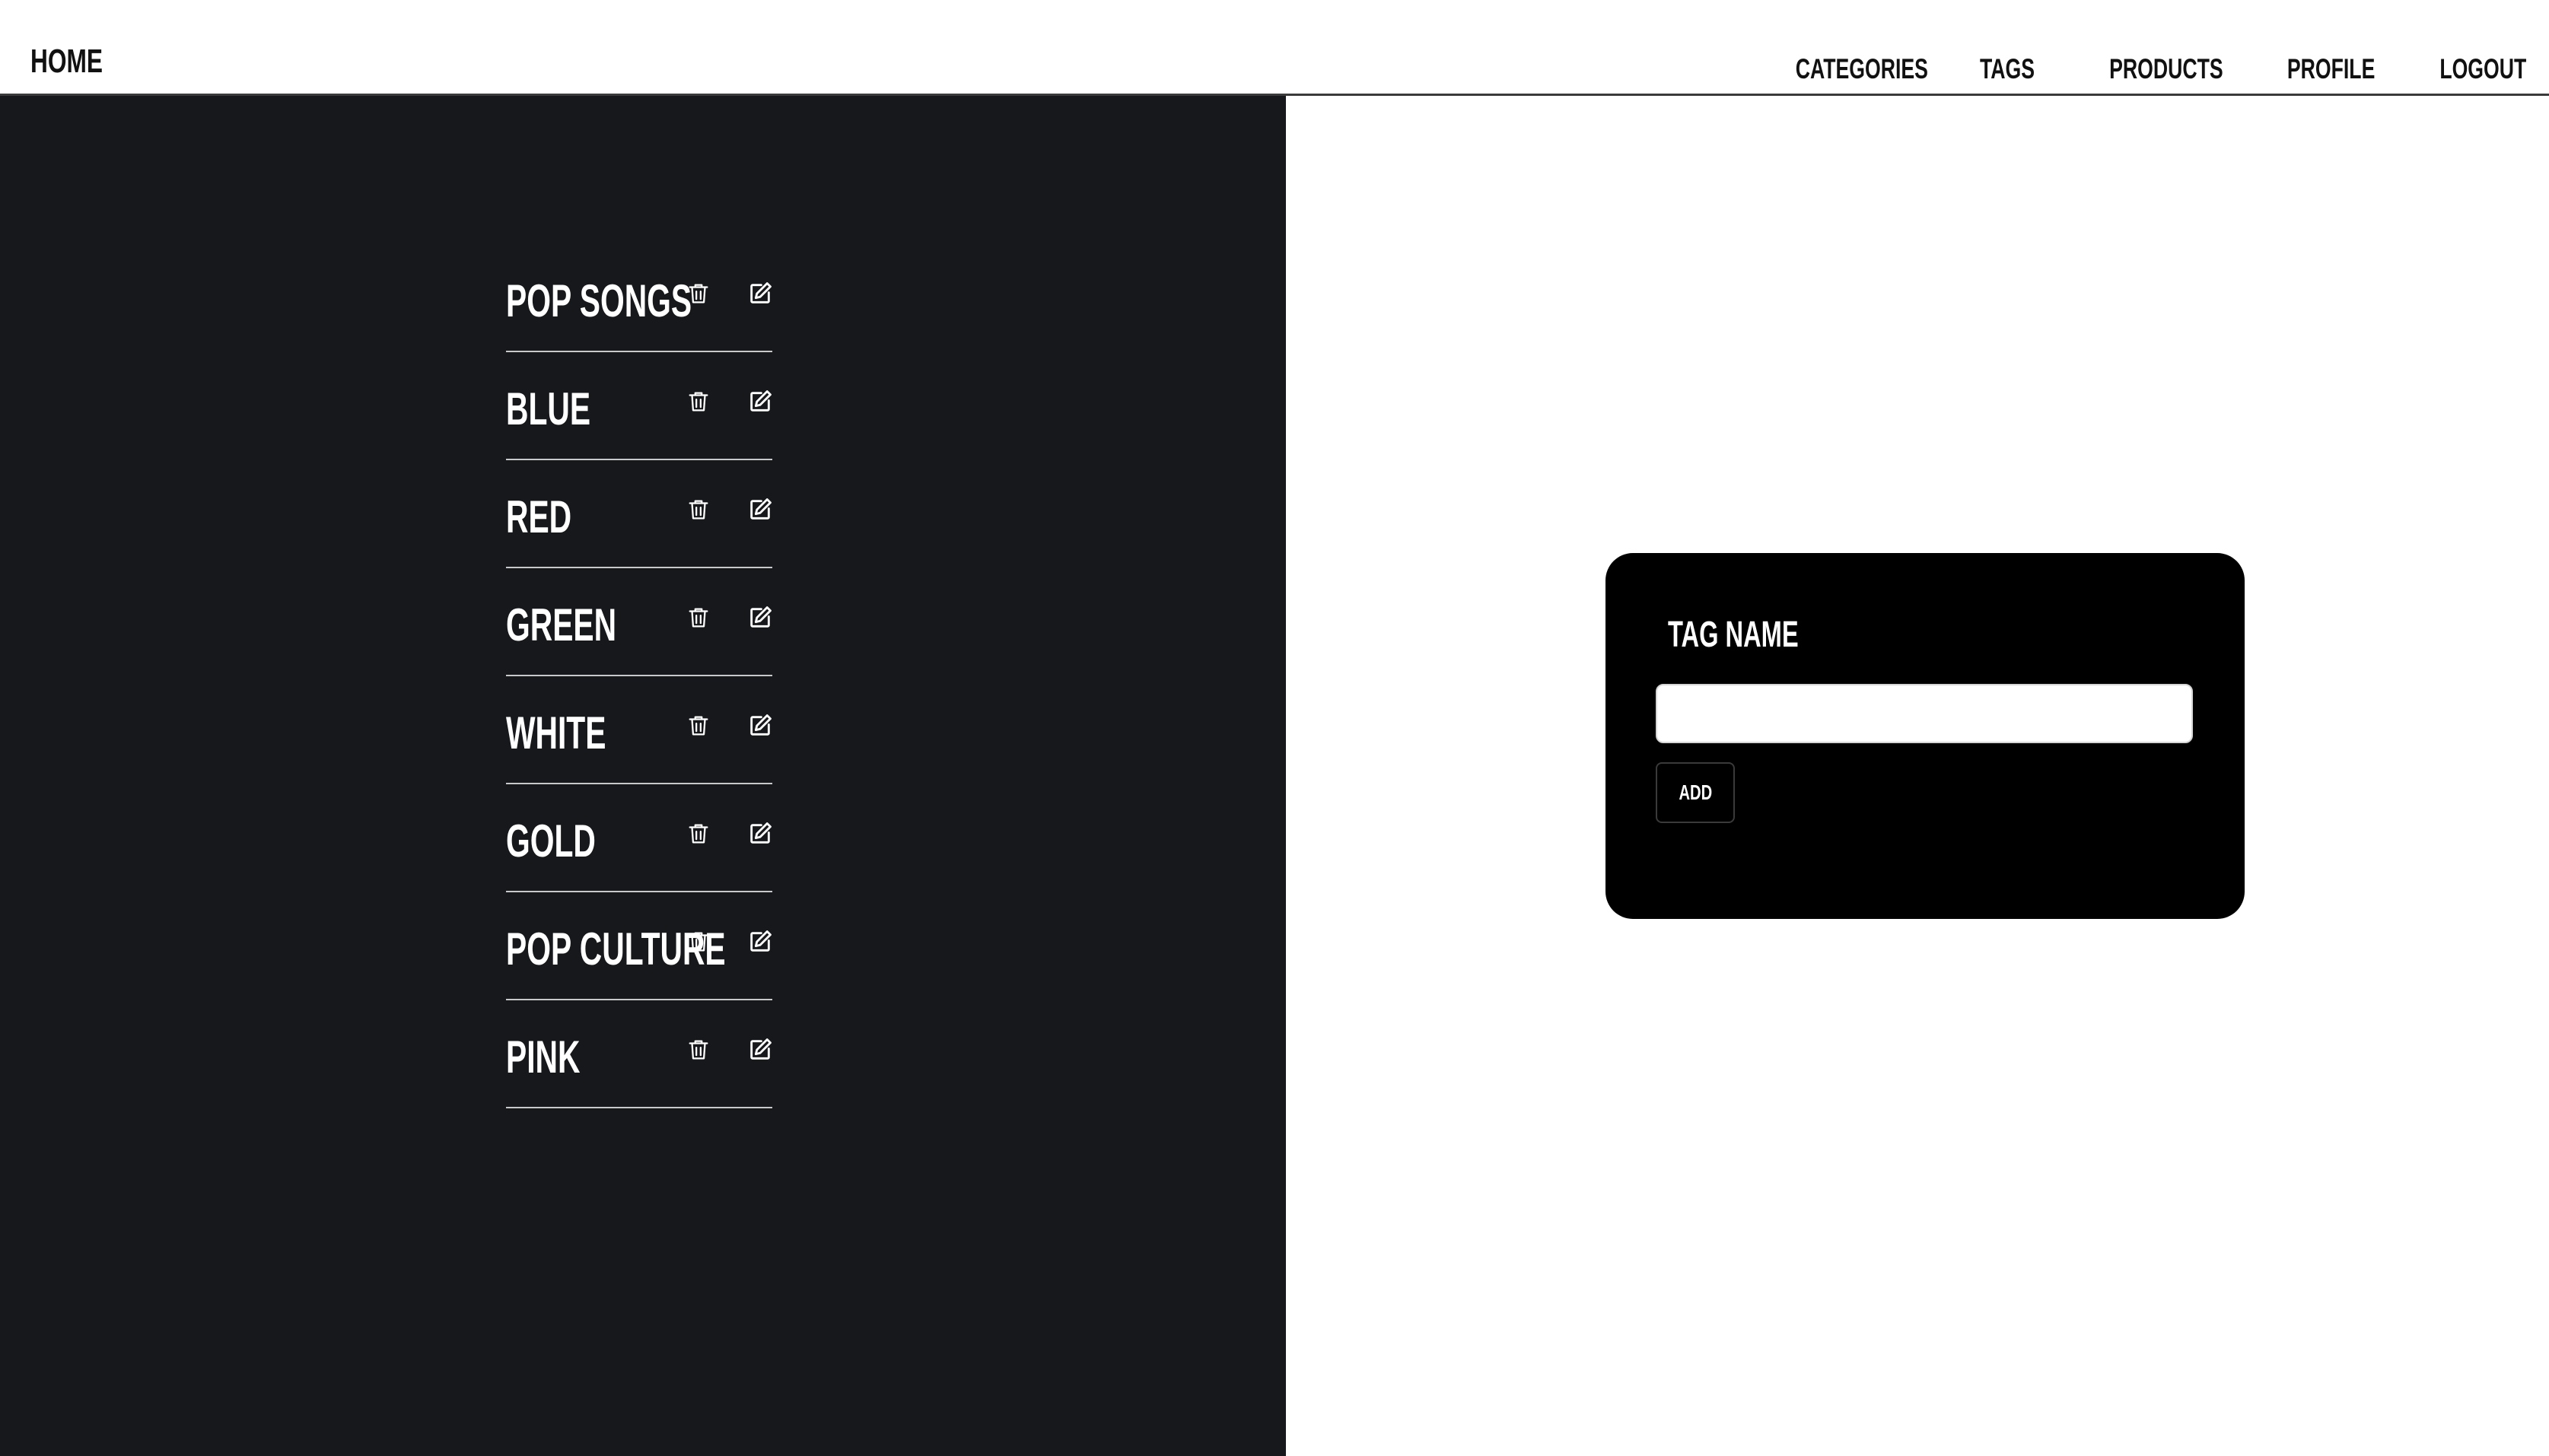 The image size is (2549, 1456). I want to click on tag-row: BLUE, so click(639, 406).